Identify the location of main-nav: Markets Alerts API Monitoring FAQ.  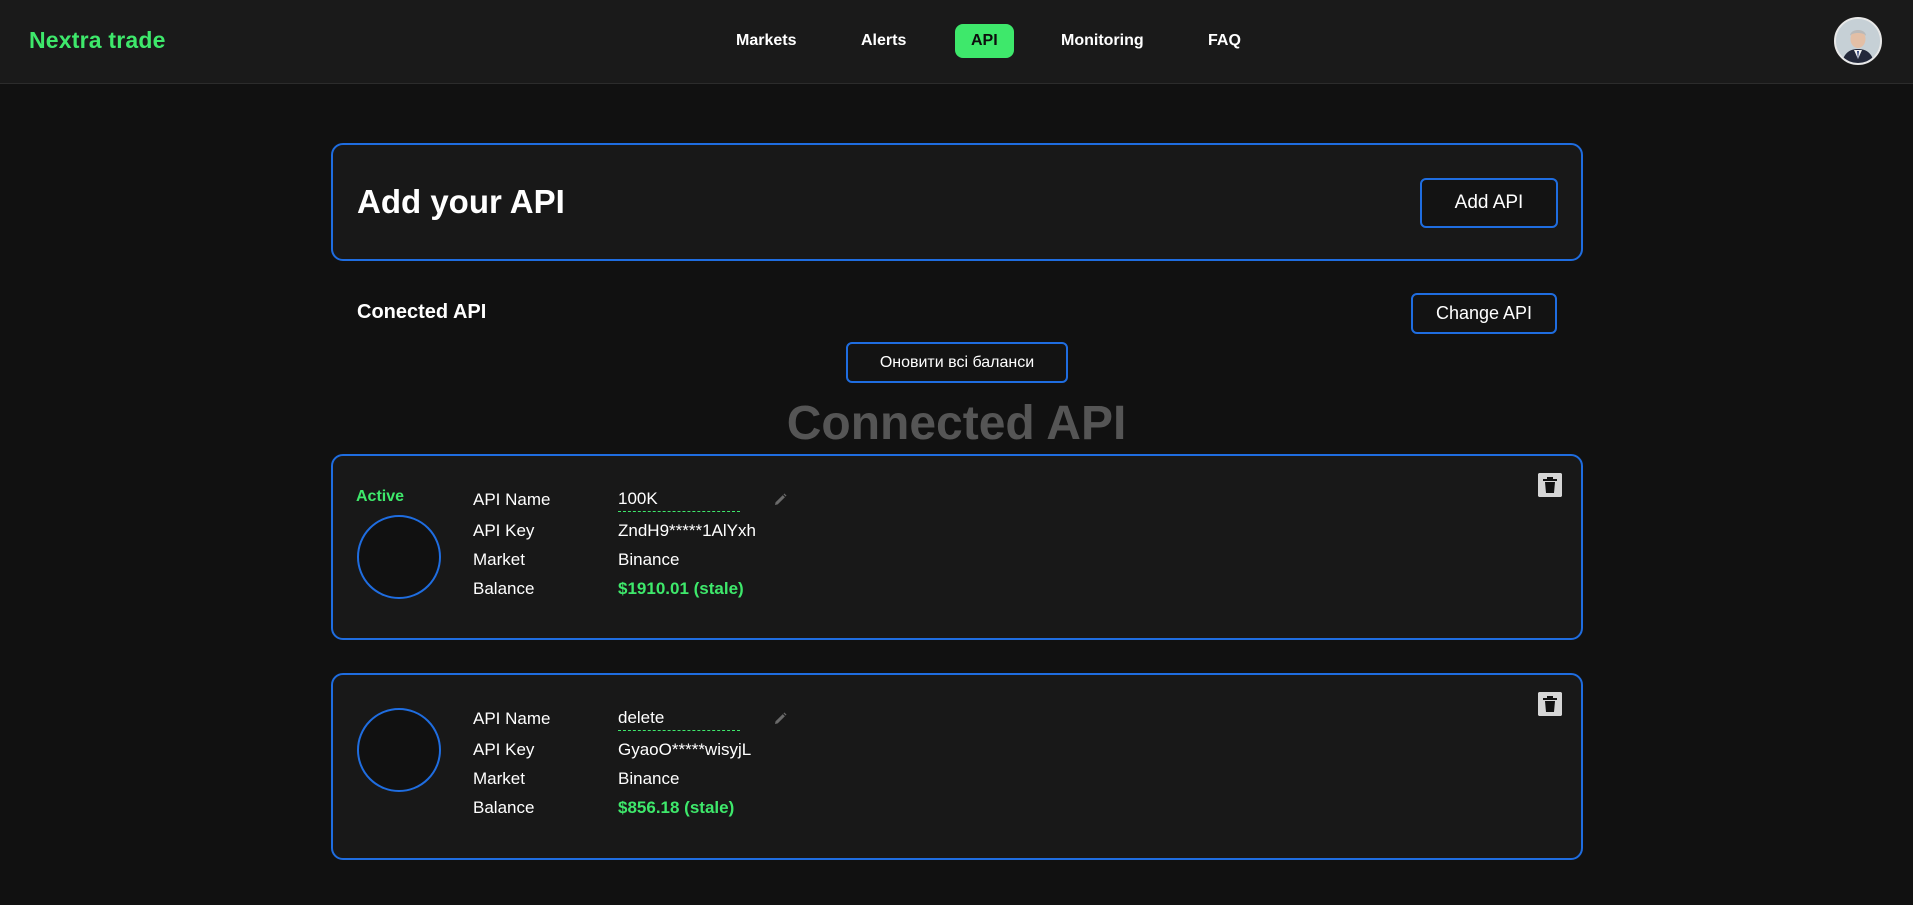
(956, 42).